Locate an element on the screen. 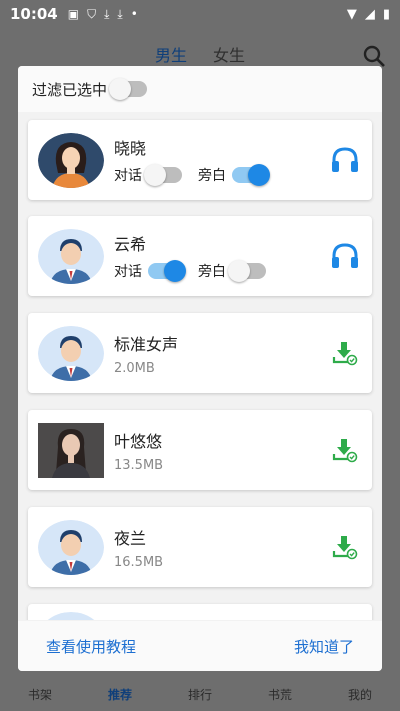  voice-card: 云希 对话 旁白 is located at coordinates (200, 256).